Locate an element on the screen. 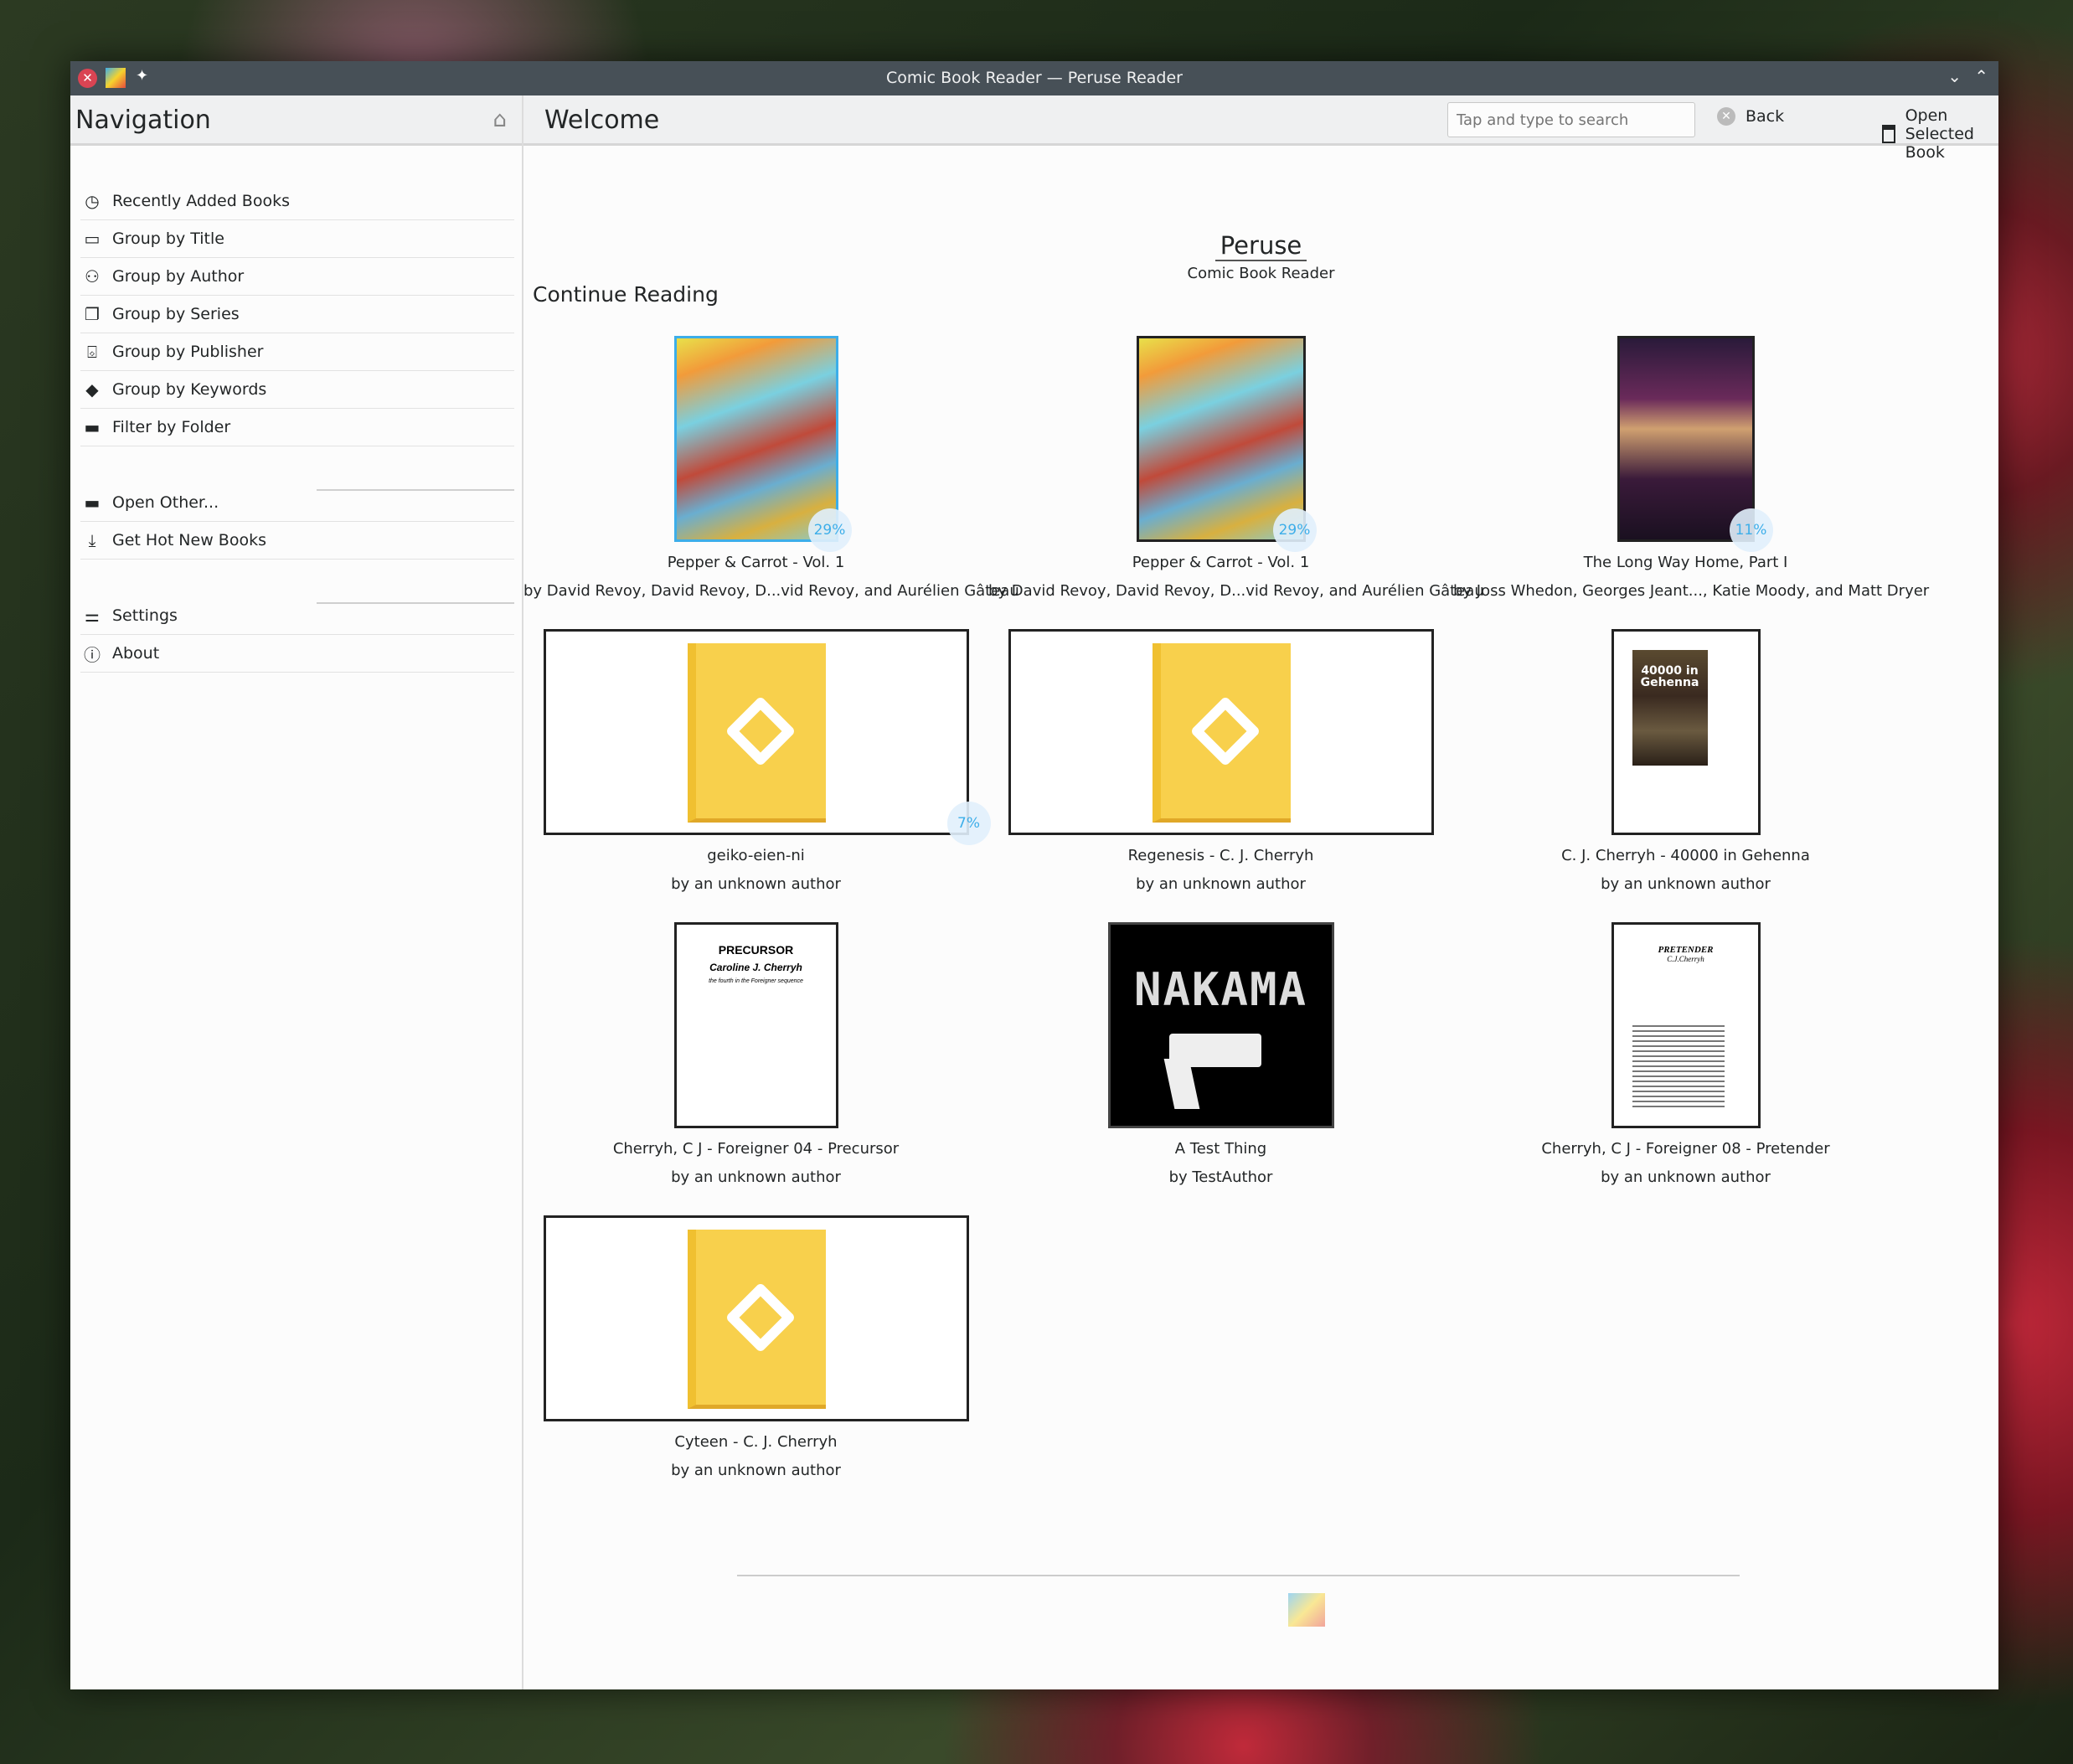 This screenshot has height=1764, width=2073. book-cover: 40000 in Gehenna is located at coordinates (1686, 732).